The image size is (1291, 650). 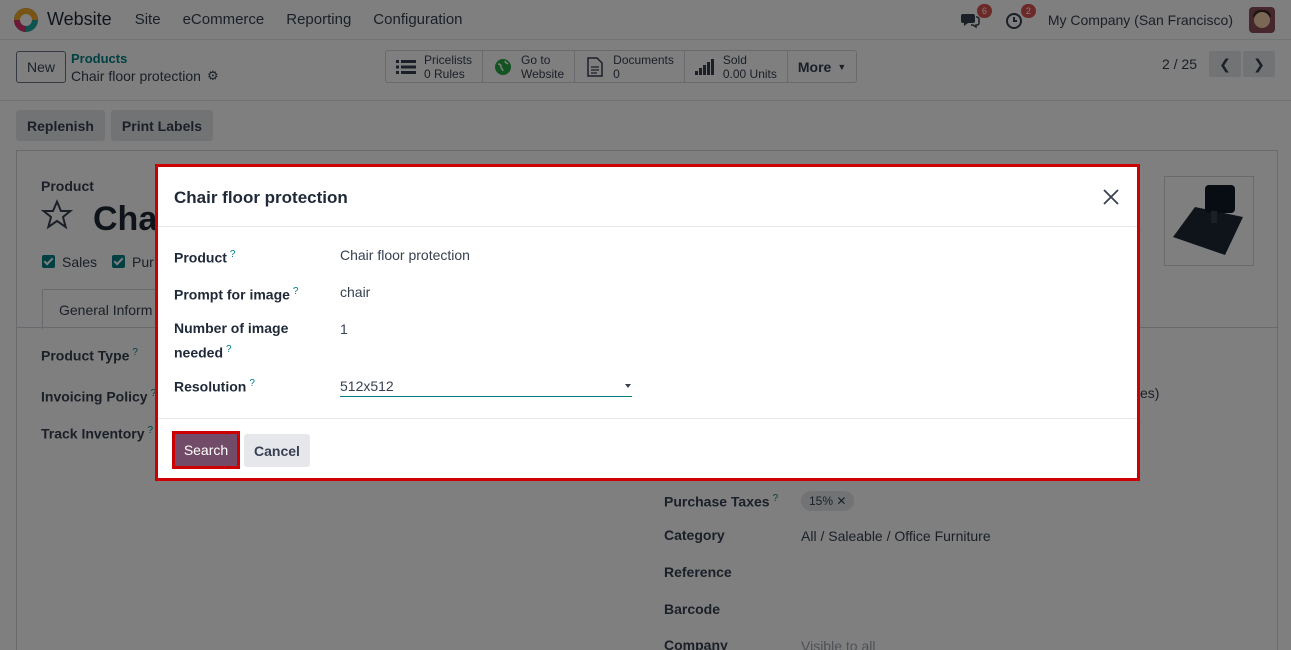 What do you see at coordinates (647, 418) in the screenshot?
I see `dialog-footer-divider` at bounding box center [647, 418].